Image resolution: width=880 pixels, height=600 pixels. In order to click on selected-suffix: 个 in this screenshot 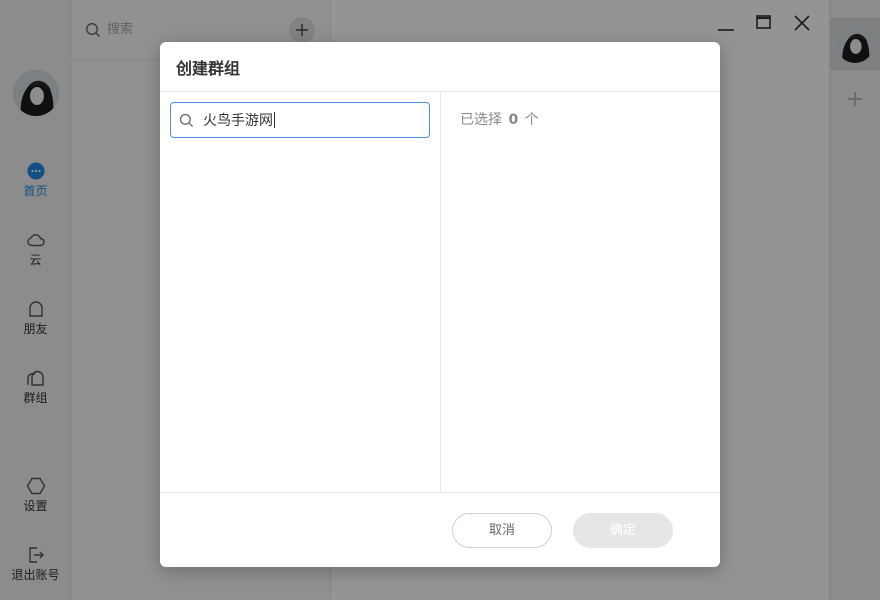, I will do `click(531, 120)`.